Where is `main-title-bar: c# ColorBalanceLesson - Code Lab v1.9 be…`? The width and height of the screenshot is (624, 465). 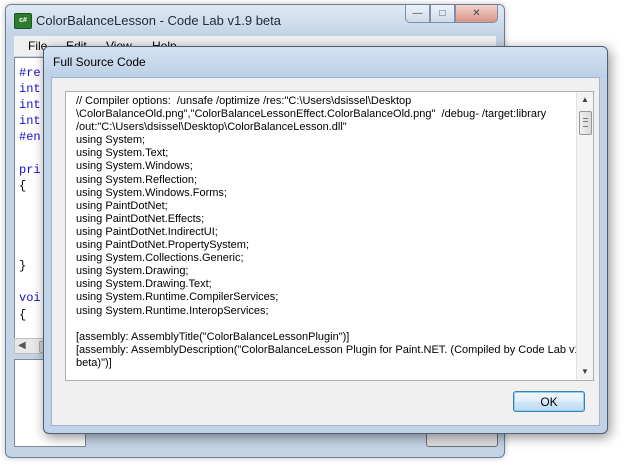
main-title-bar: c# ColorBalanceLesson - Code Lab v1.9 be… is located at coordinates (255, 20).